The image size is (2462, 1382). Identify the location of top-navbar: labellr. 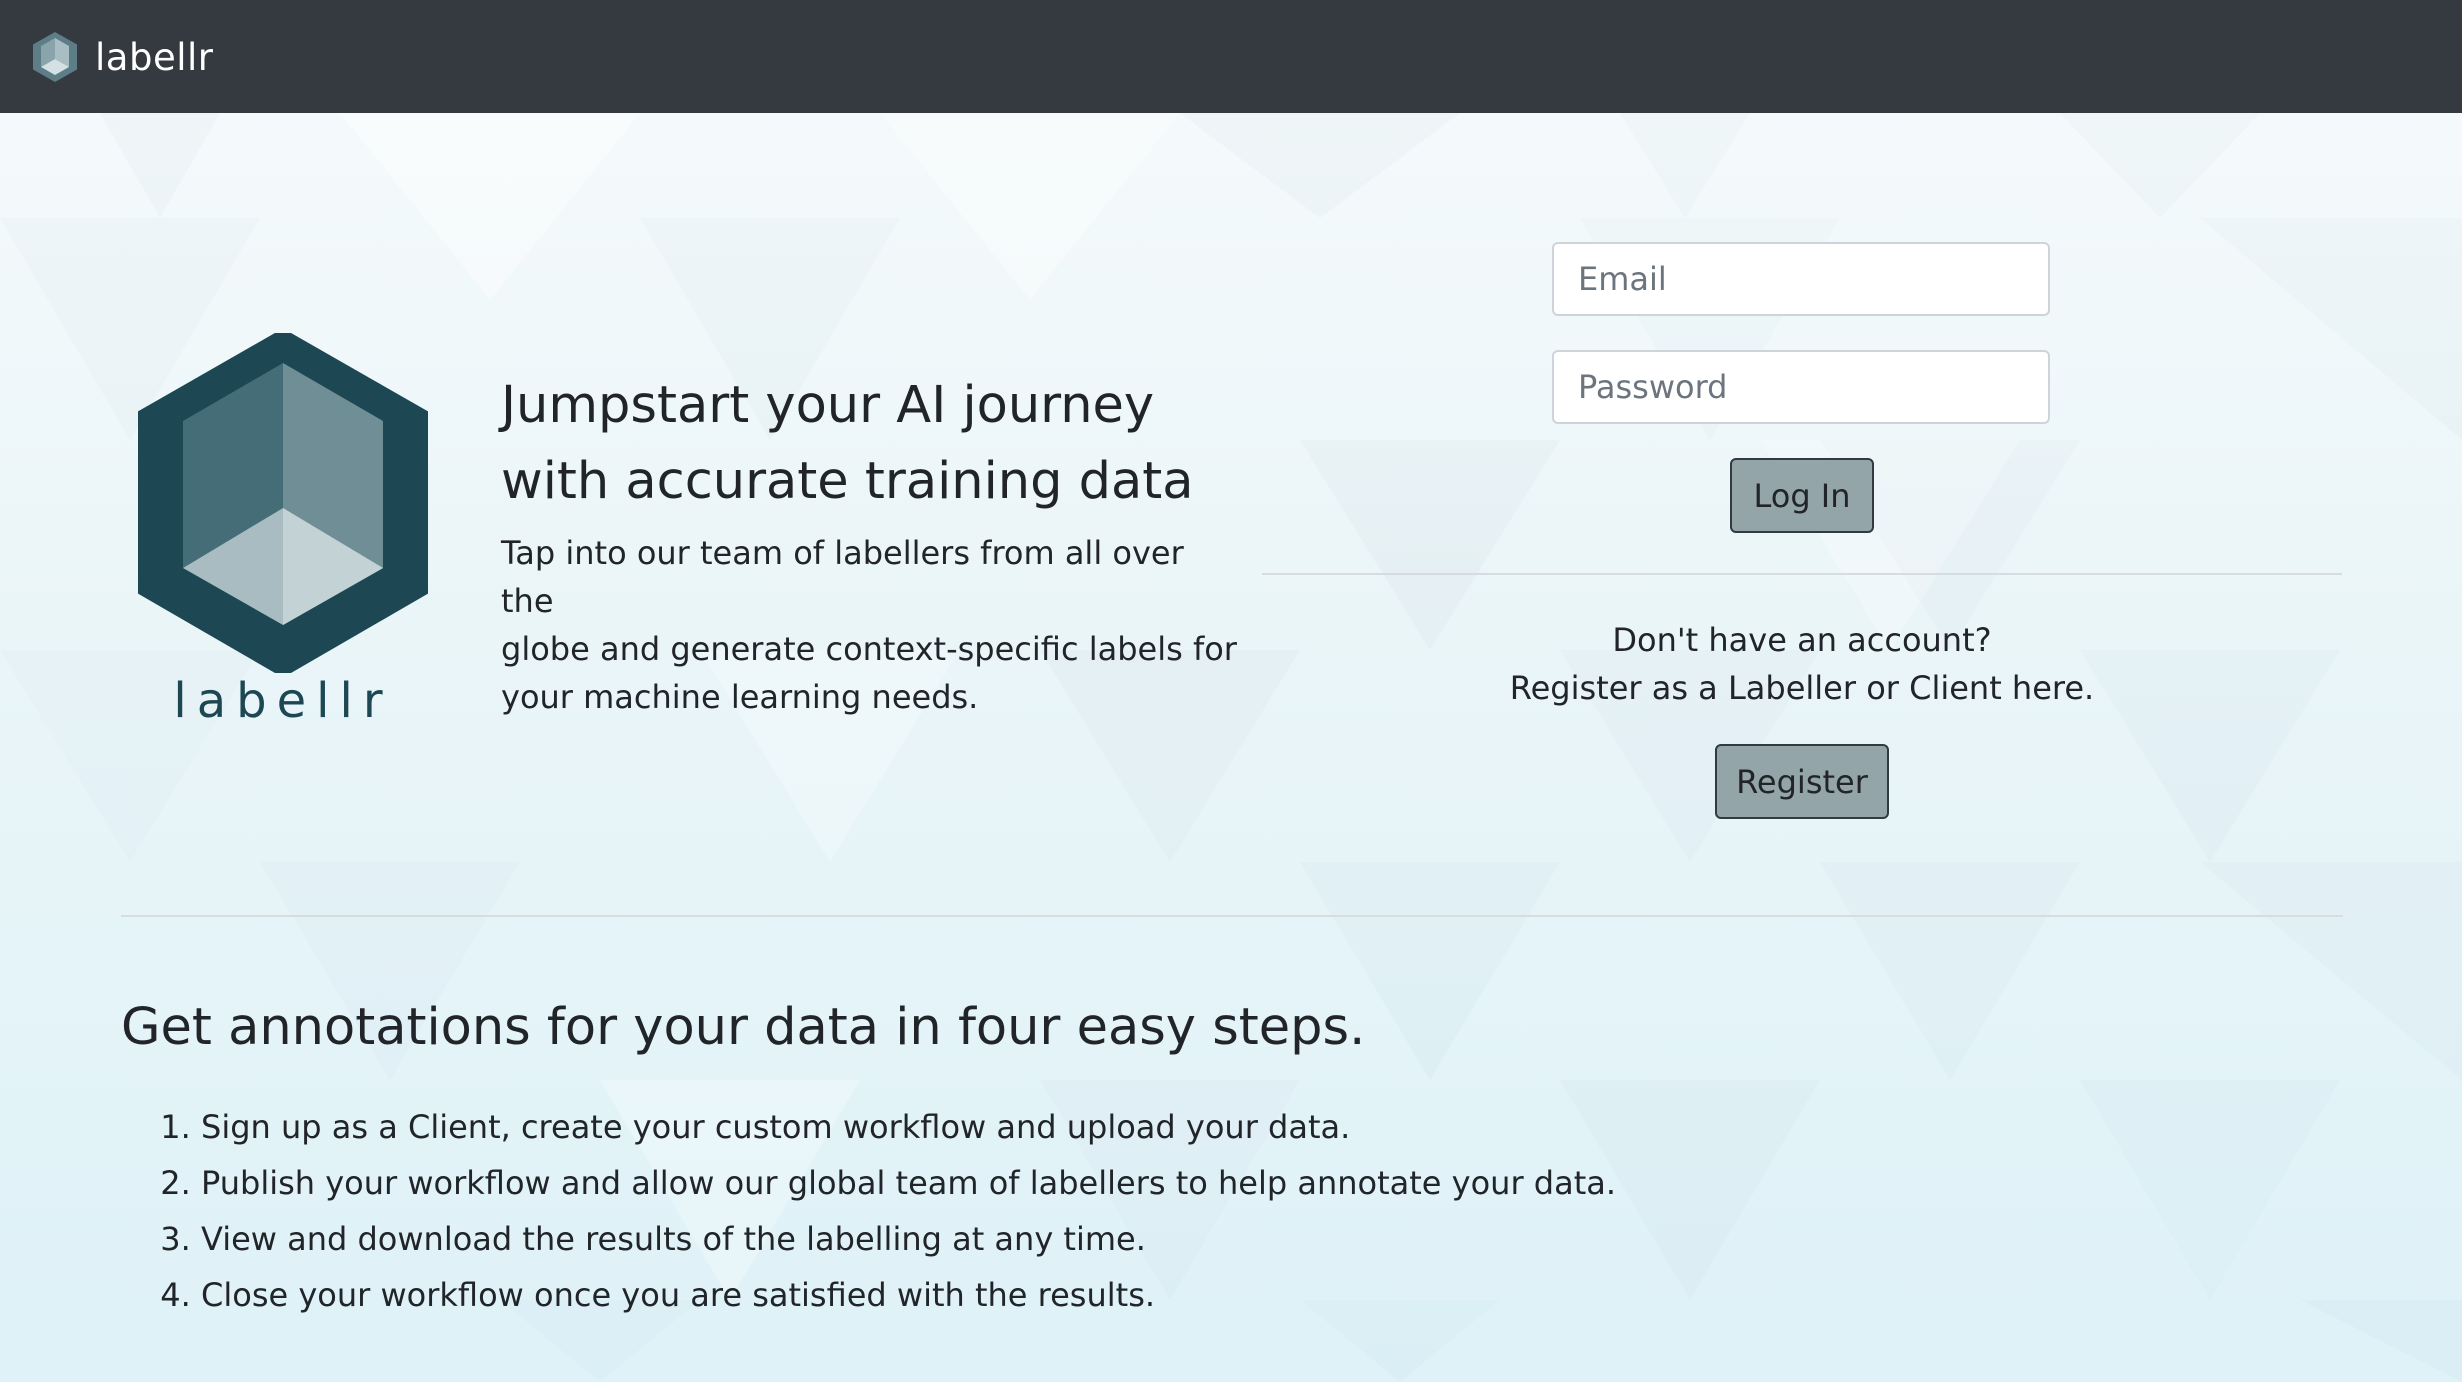
(1231, 56).